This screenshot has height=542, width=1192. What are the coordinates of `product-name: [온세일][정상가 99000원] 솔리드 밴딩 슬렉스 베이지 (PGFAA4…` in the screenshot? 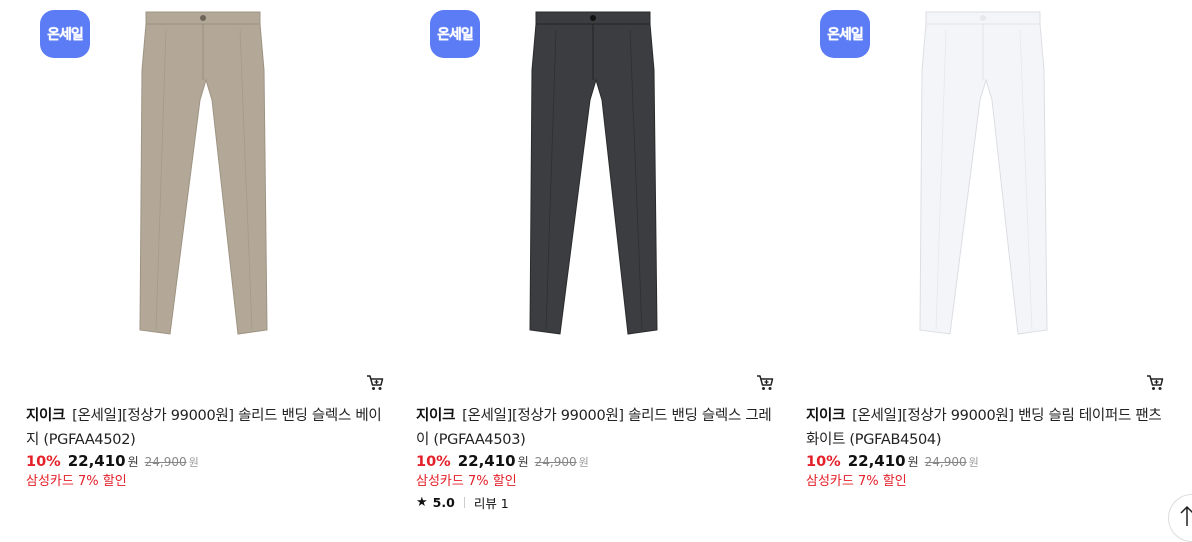 It's located at (204, 428).